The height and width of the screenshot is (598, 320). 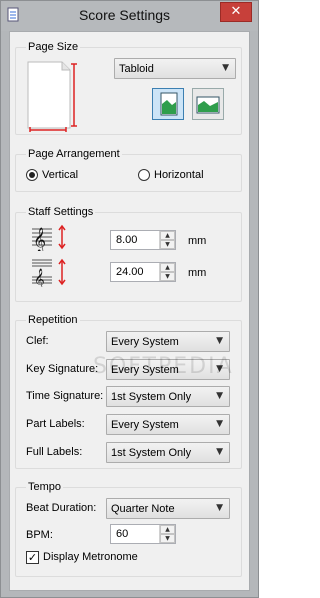 I want to click on page-arrangement-group: Page Arrangement Vertical Horizontal, so click(x=128, y=170).